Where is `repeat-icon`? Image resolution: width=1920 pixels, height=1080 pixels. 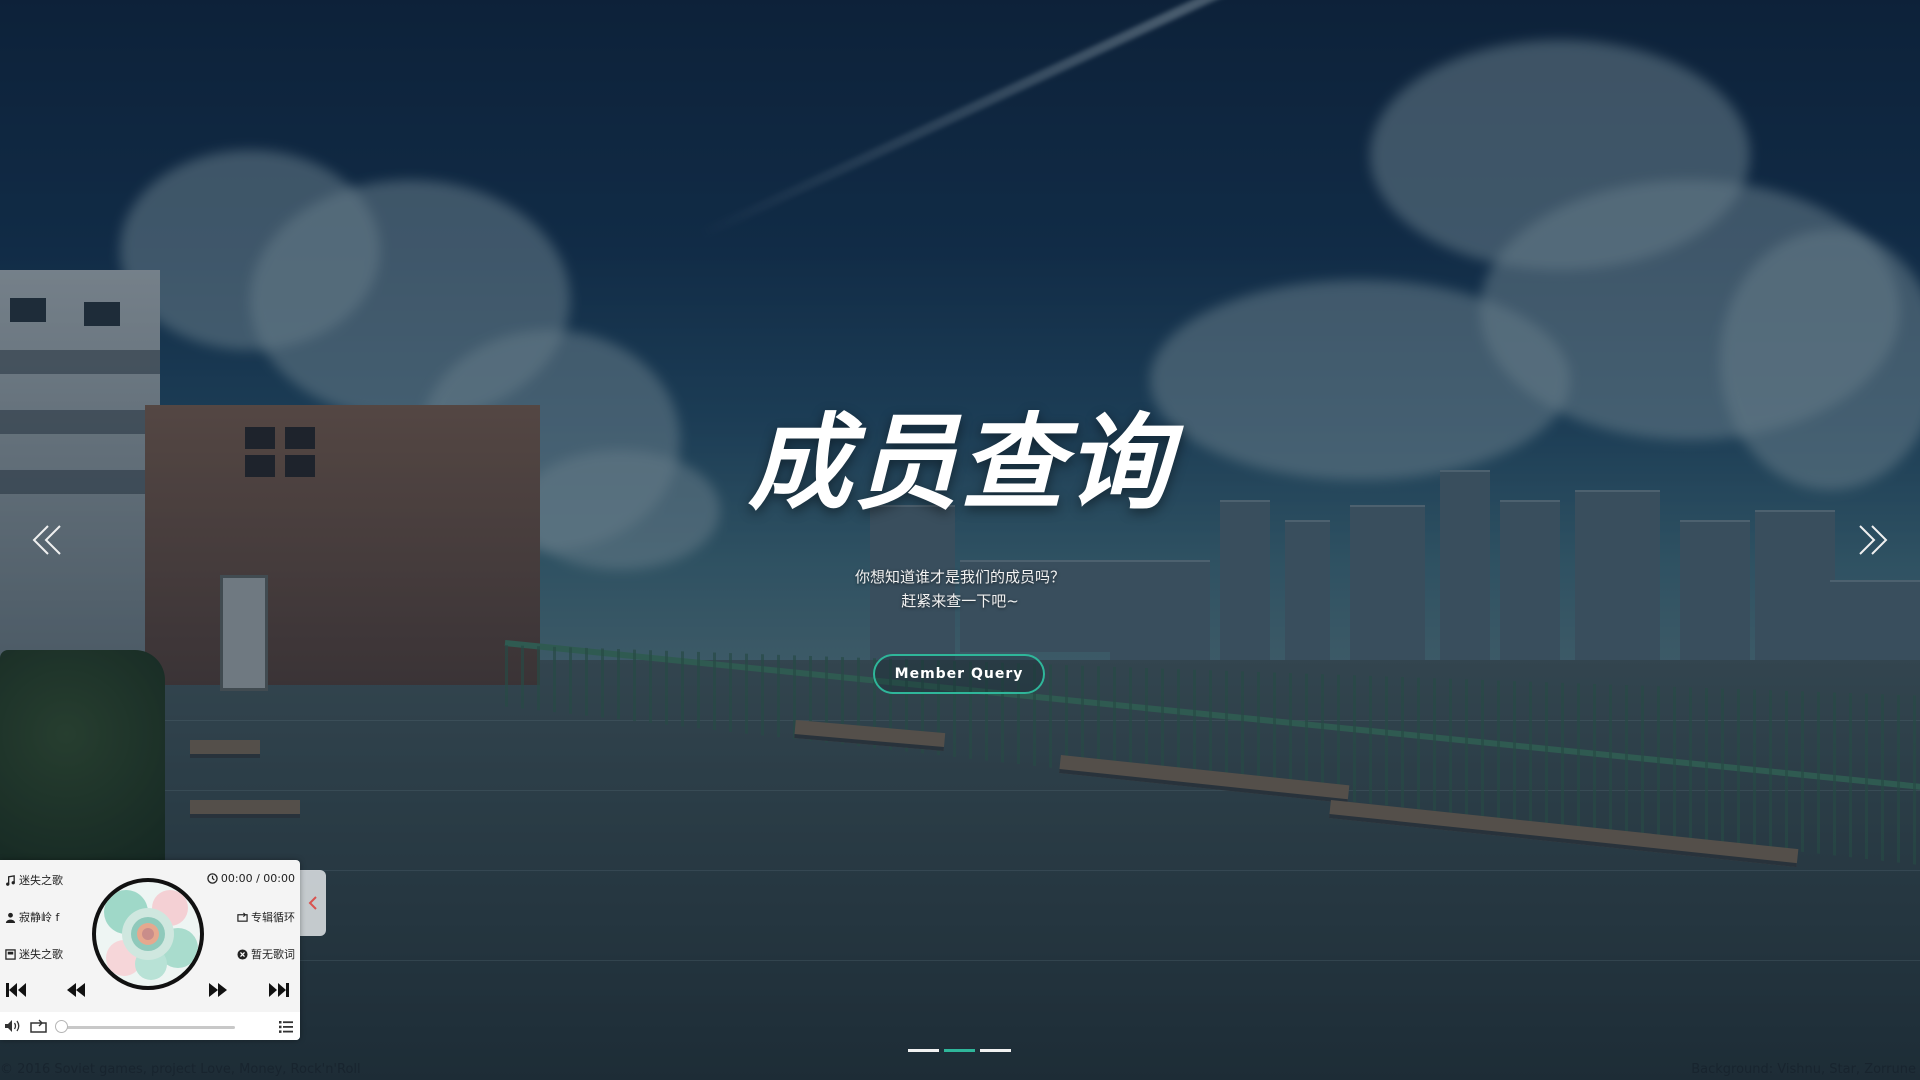
repeat-icon is located at coordinates (242, 917).